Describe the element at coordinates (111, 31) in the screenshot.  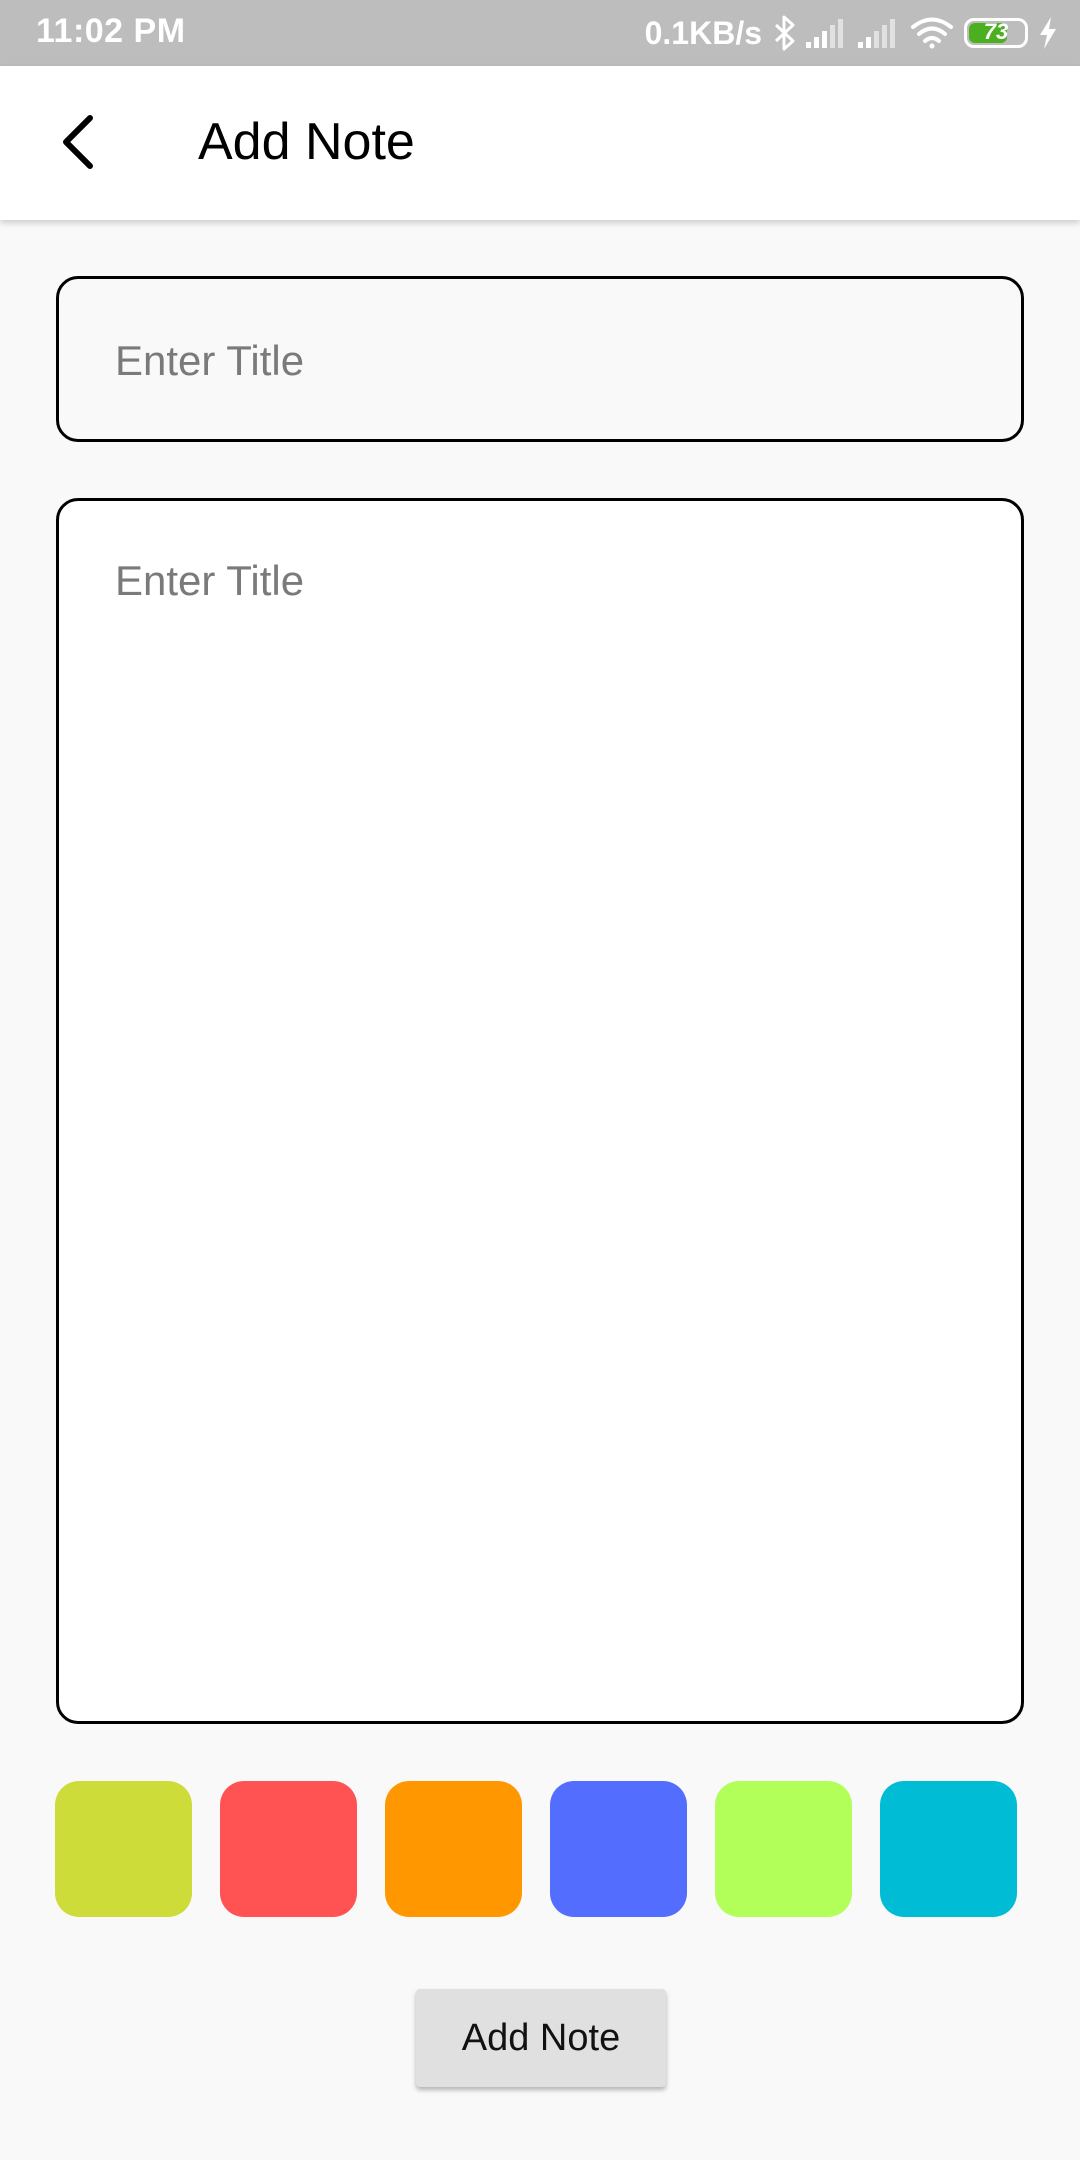
I see `status-time: 11:02 PM` at that location.